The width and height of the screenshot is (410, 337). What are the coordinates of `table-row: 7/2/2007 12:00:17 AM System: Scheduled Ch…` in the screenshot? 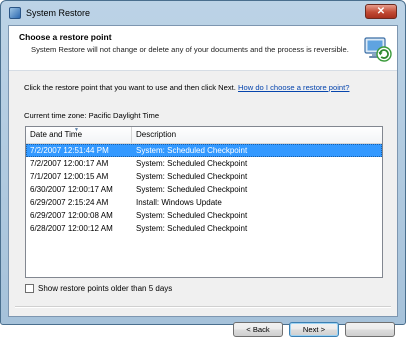 It's located at (204, 163).